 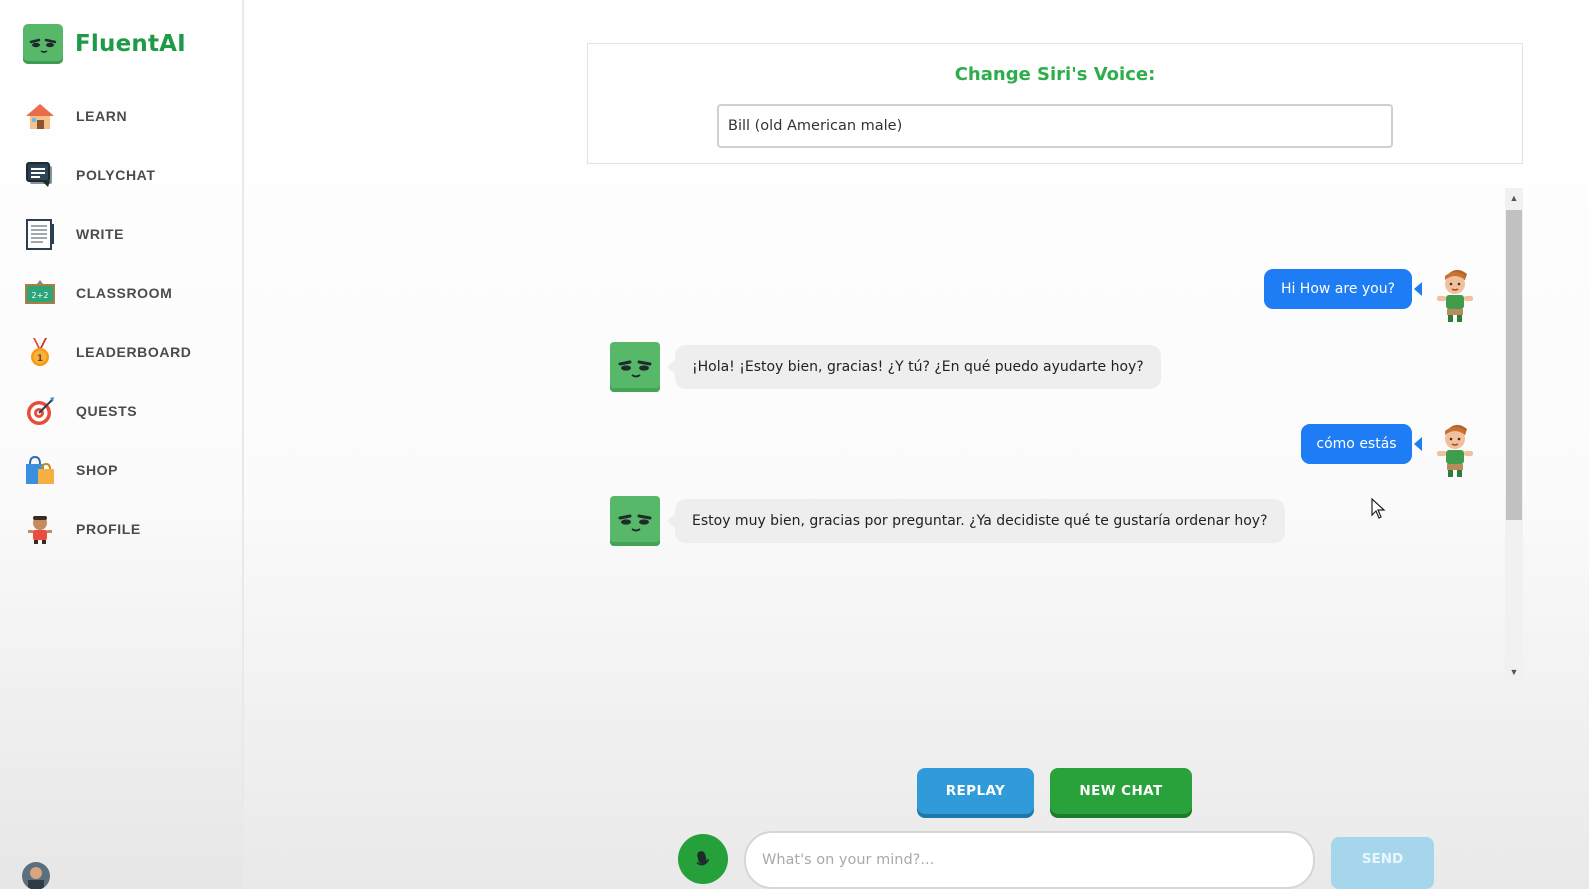 I want to click on sidebar-item-write: WRITE, so click(x=74, y=234).